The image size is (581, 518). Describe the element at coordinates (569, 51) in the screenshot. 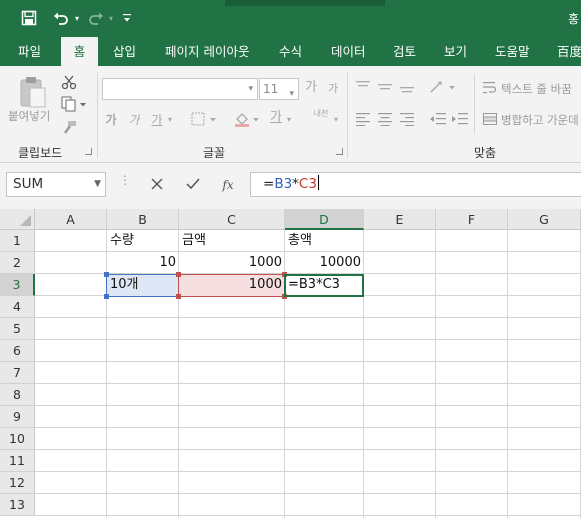

I see `tab-baidu: 百度` at that location.